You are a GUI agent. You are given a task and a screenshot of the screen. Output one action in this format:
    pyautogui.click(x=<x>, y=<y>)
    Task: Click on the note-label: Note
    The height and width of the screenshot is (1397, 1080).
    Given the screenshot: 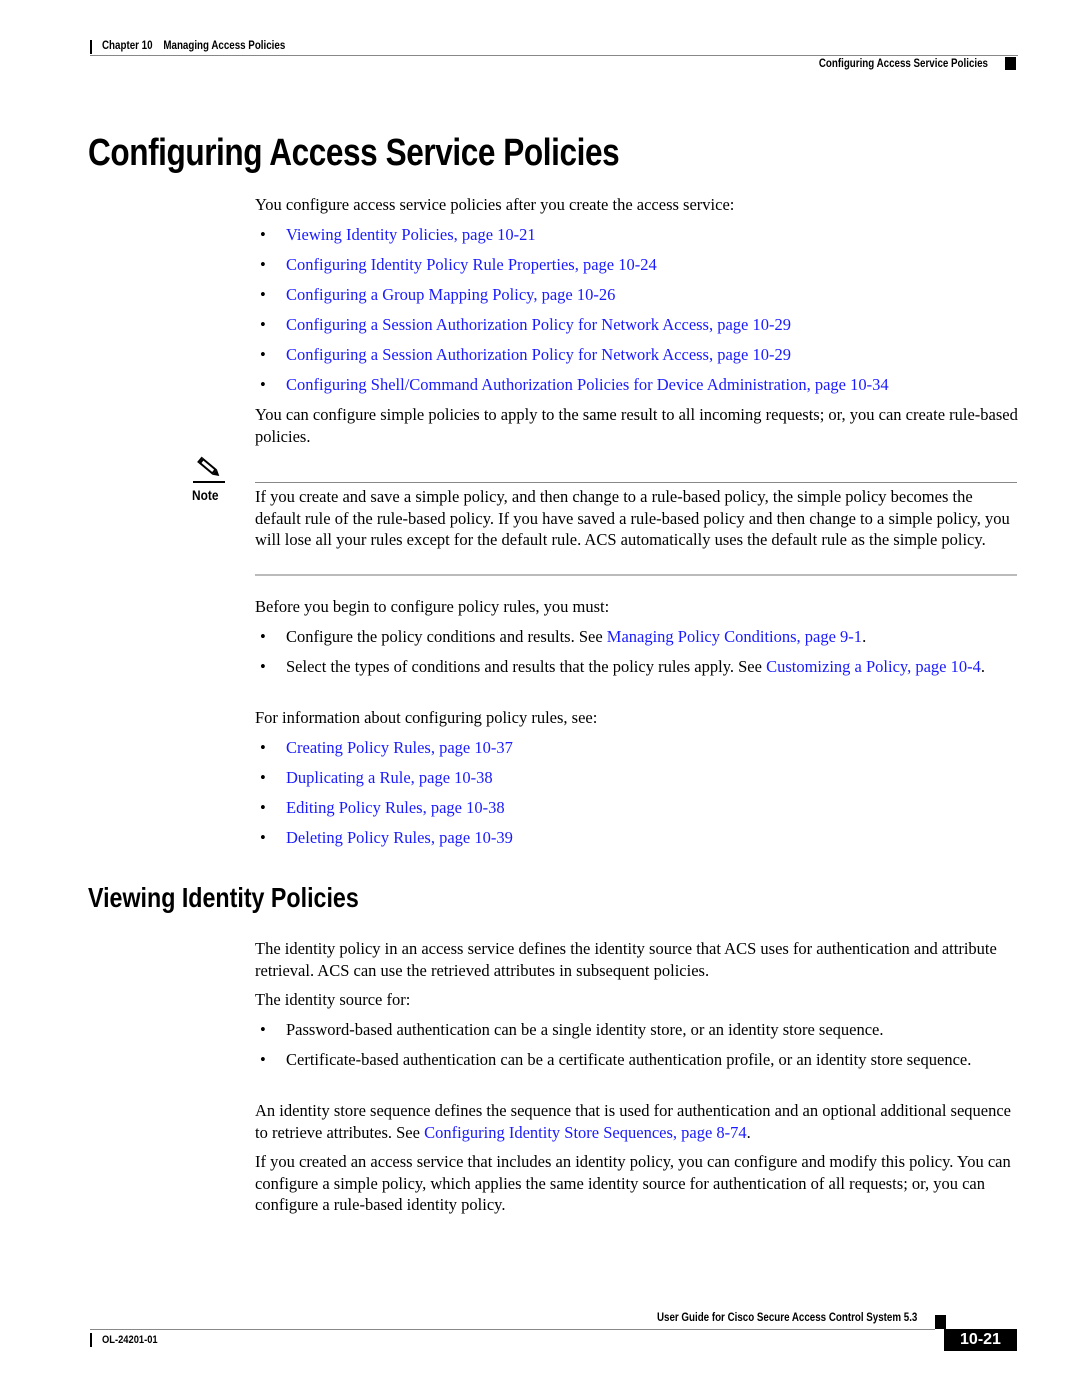 What is the action you would take?
    pyautogui.click(x=205, y=495)
    